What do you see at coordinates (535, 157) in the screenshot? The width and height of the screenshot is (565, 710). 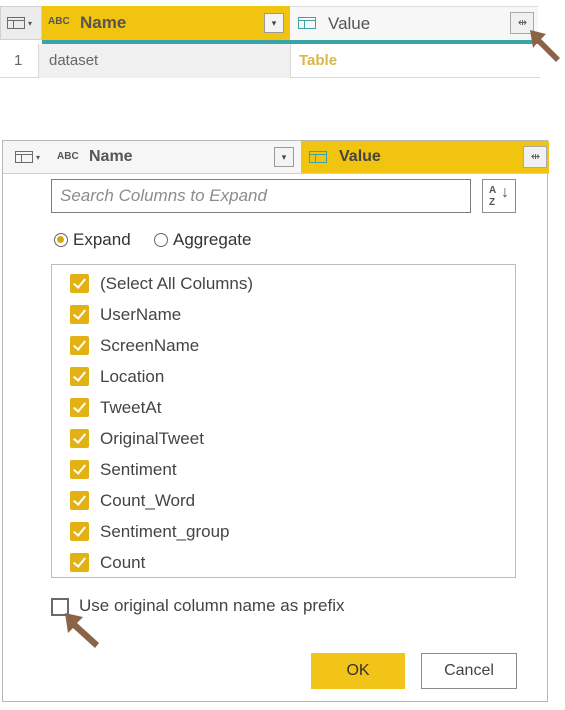 I see `expand-column-button: ⇹` at bounding box center [535, 157].